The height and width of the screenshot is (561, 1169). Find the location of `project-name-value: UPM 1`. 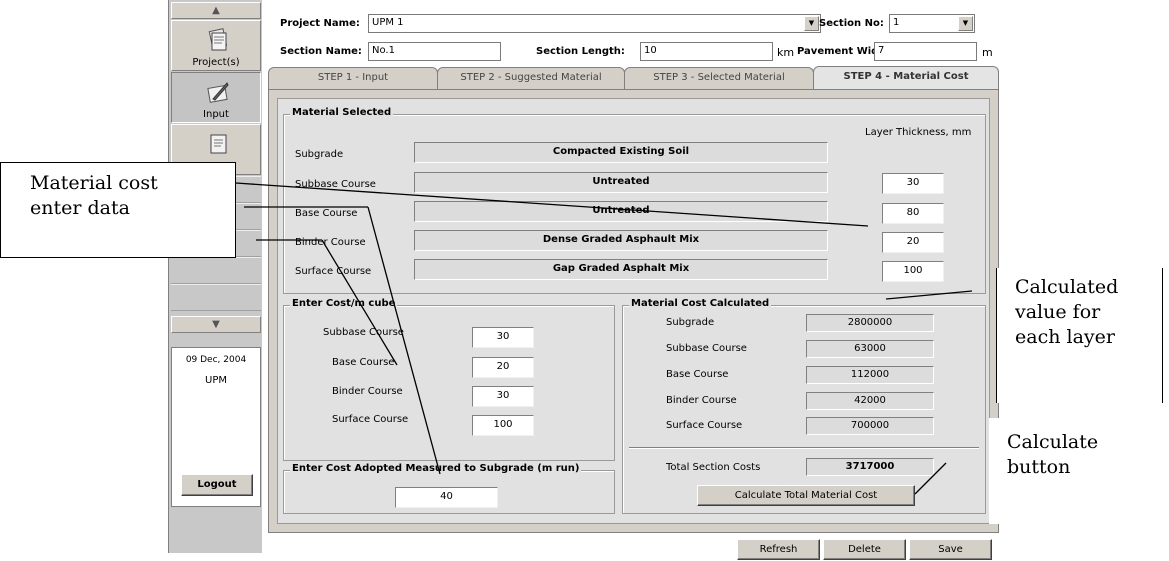

project-name-value: UPM 1 is located at coordinates (388, 22).